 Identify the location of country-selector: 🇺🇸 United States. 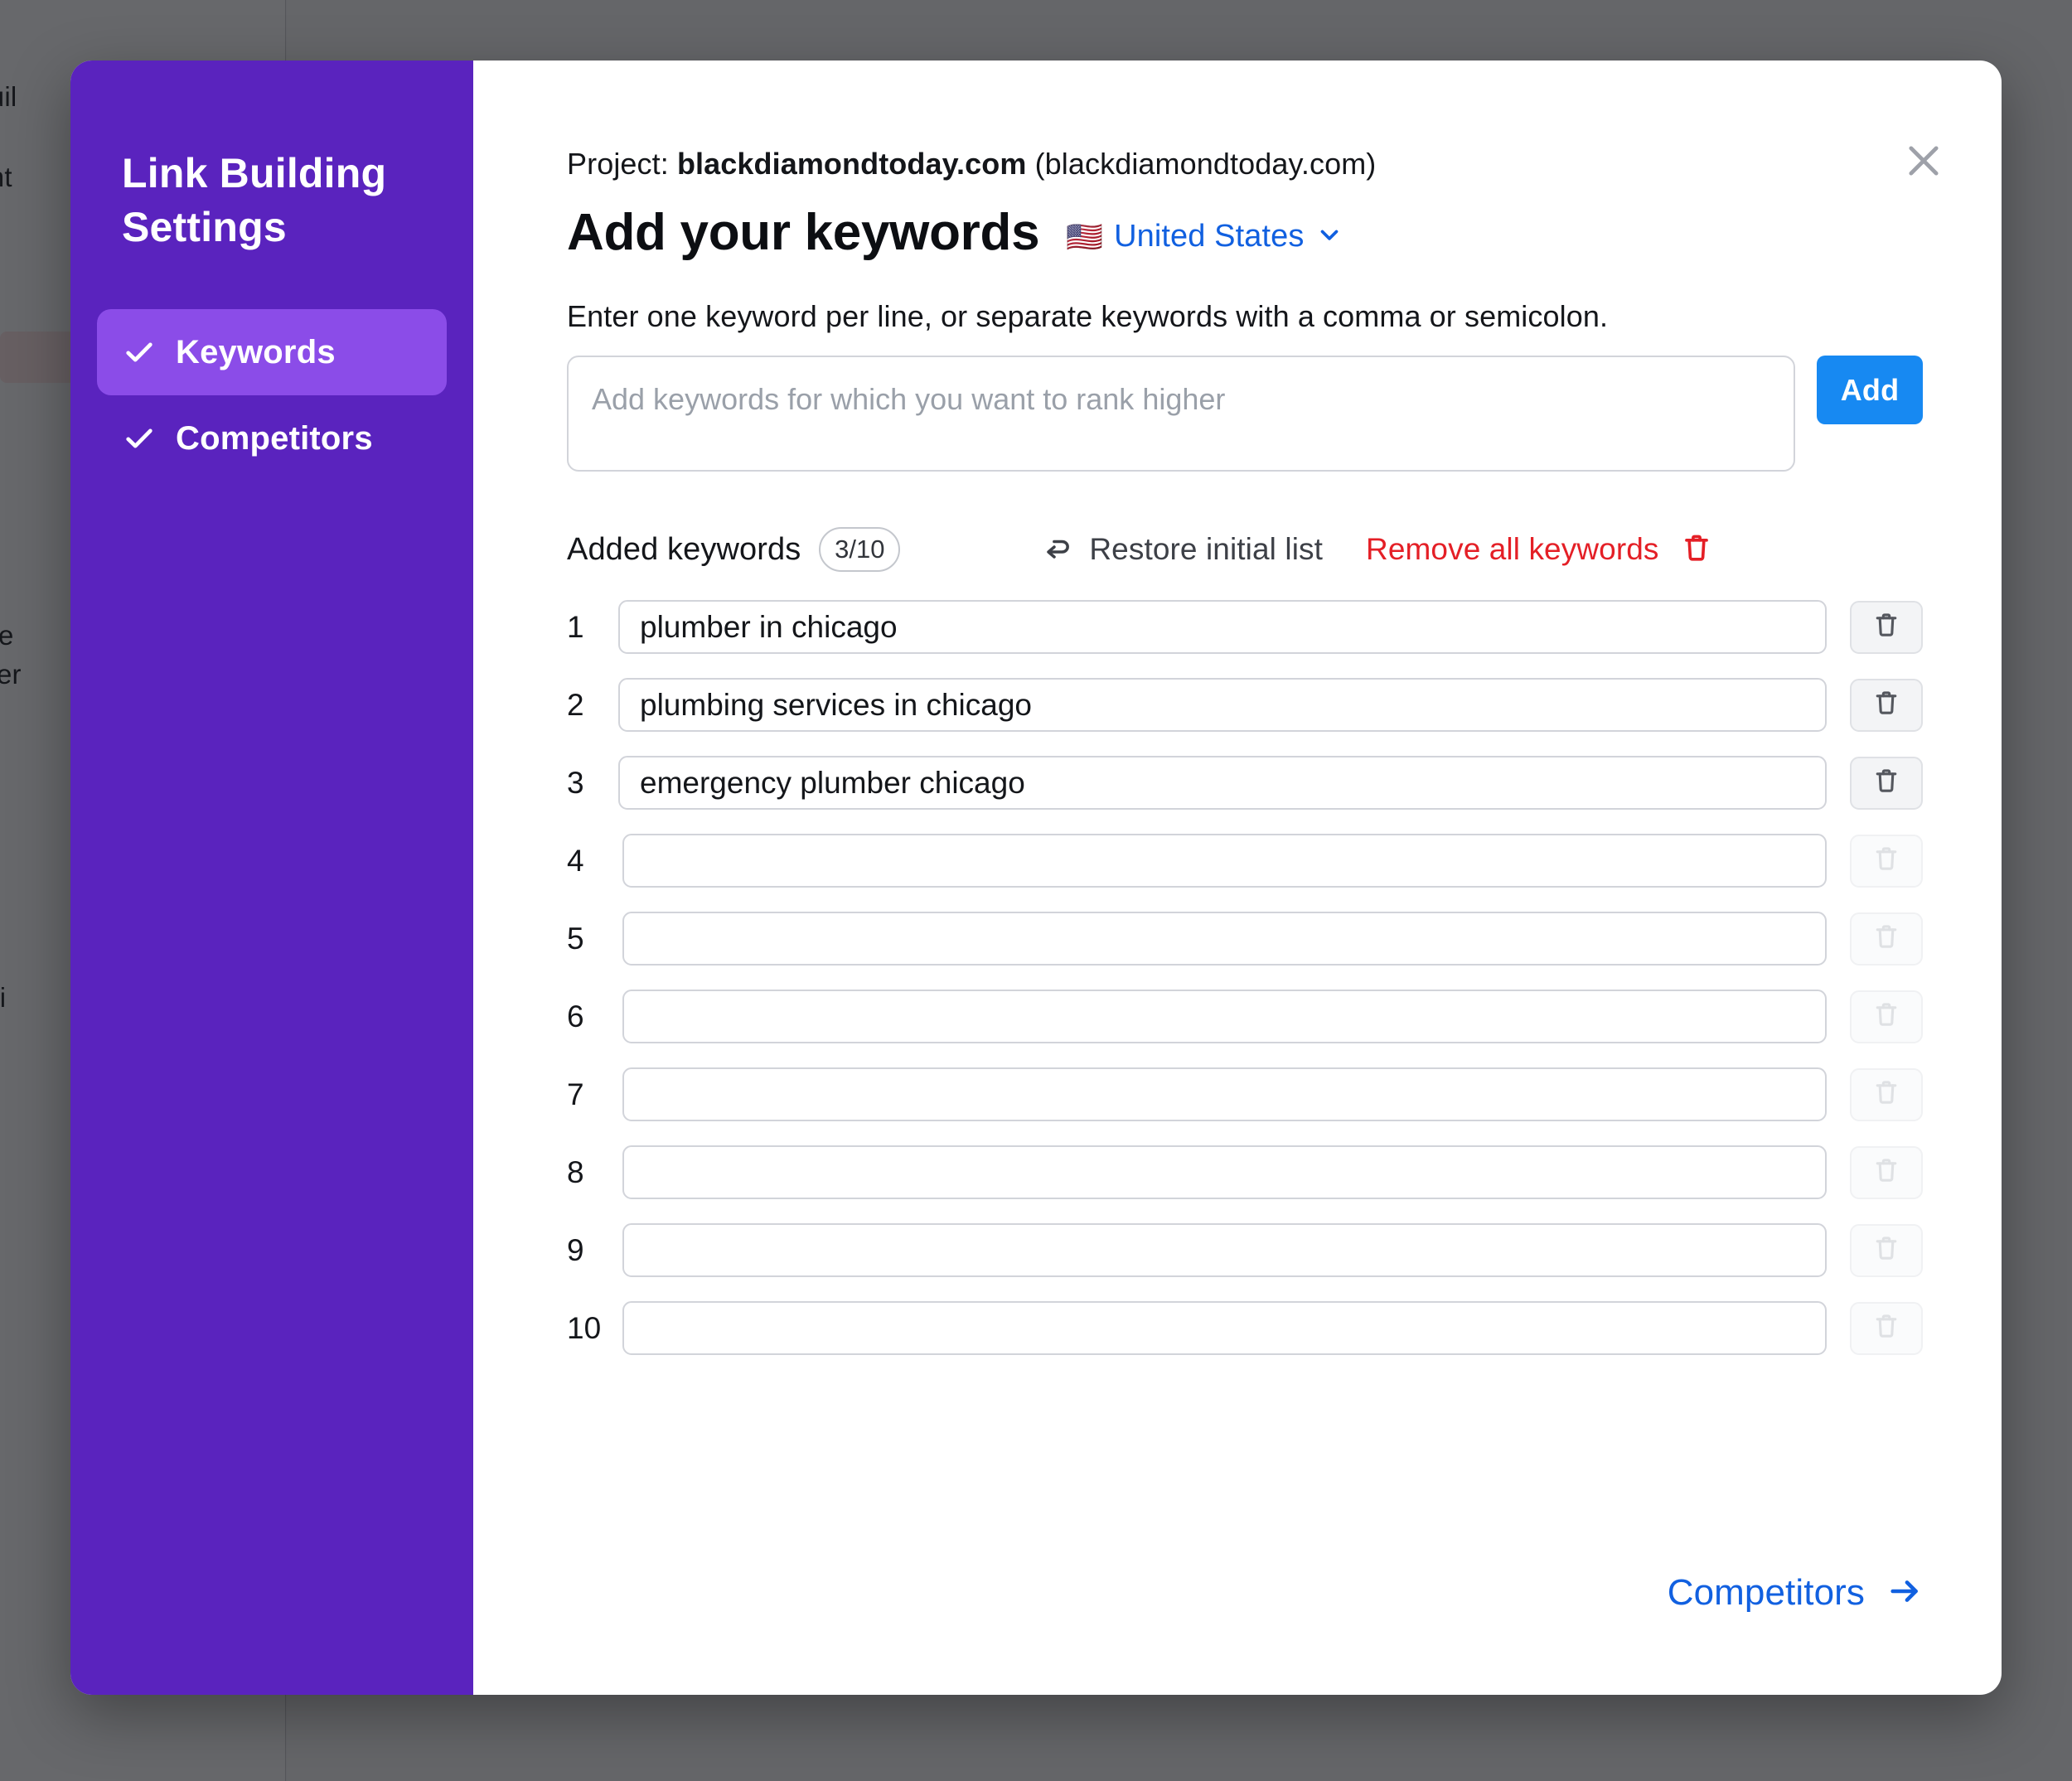
(1204, 237).